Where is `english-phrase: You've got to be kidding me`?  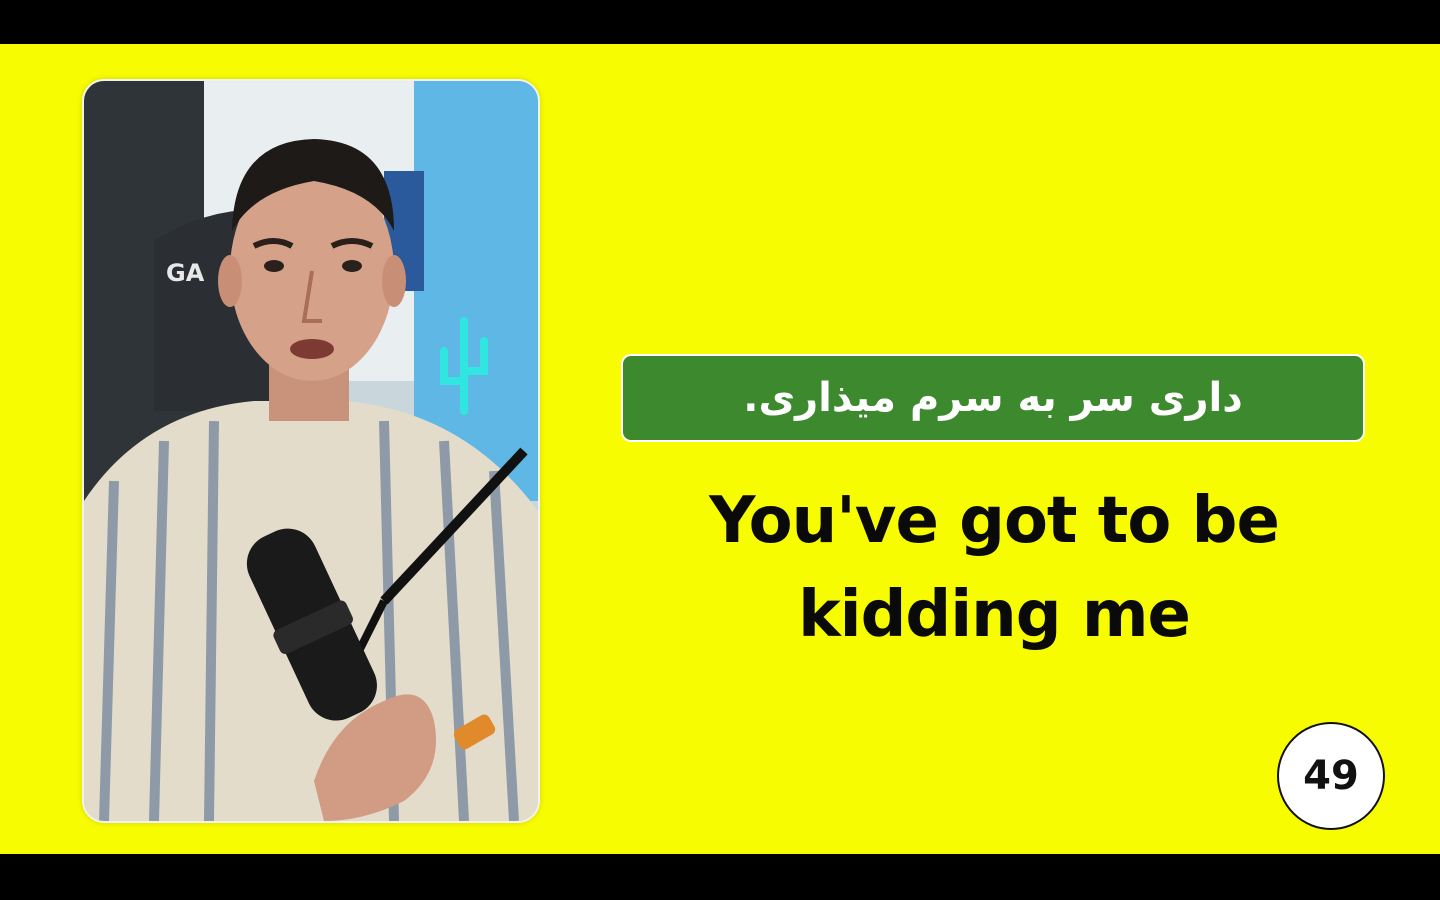
english-phrase: You've got to be kidding me is located at coordinates (994, 568).